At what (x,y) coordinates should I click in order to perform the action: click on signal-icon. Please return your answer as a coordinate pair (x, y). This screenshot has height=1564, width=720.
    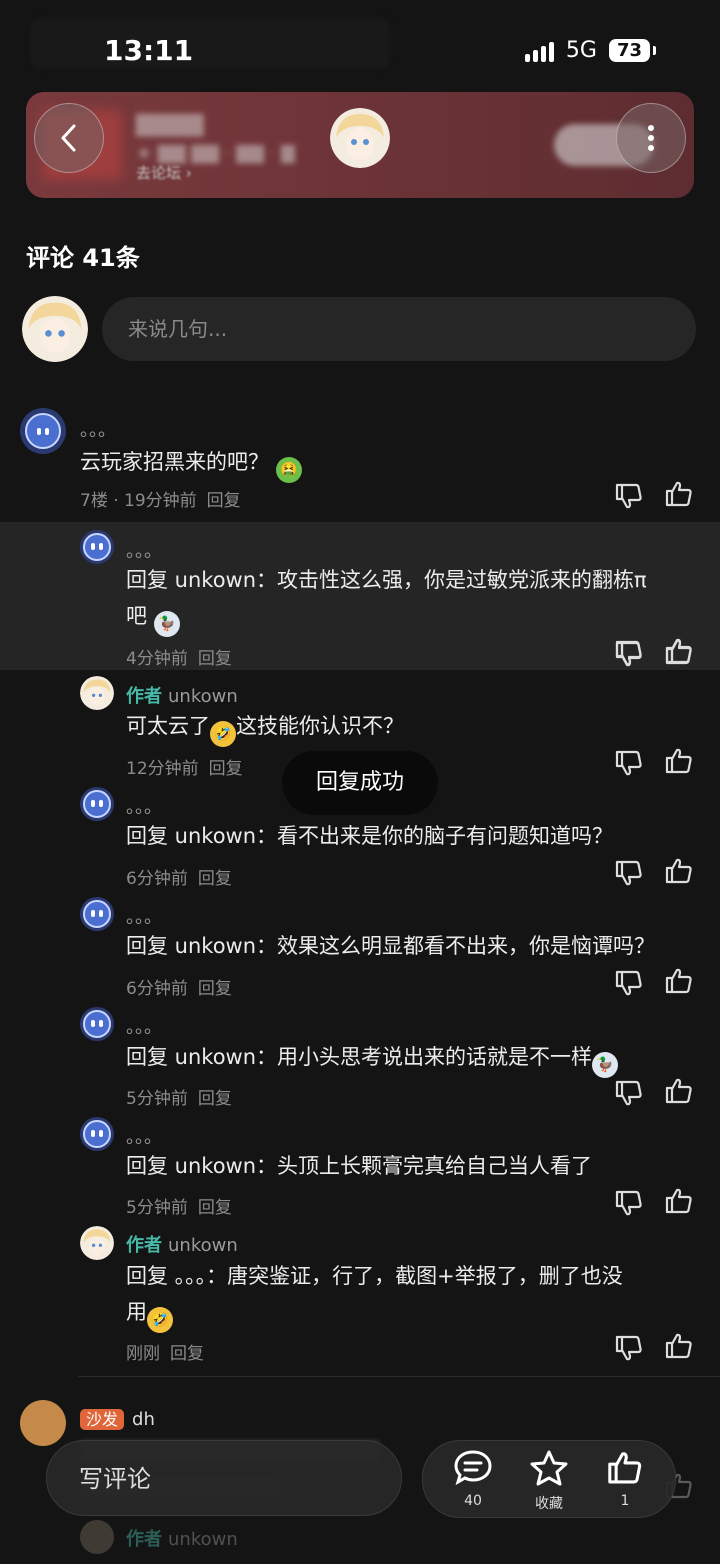
    Looking at the image, I should click on (539, 51).